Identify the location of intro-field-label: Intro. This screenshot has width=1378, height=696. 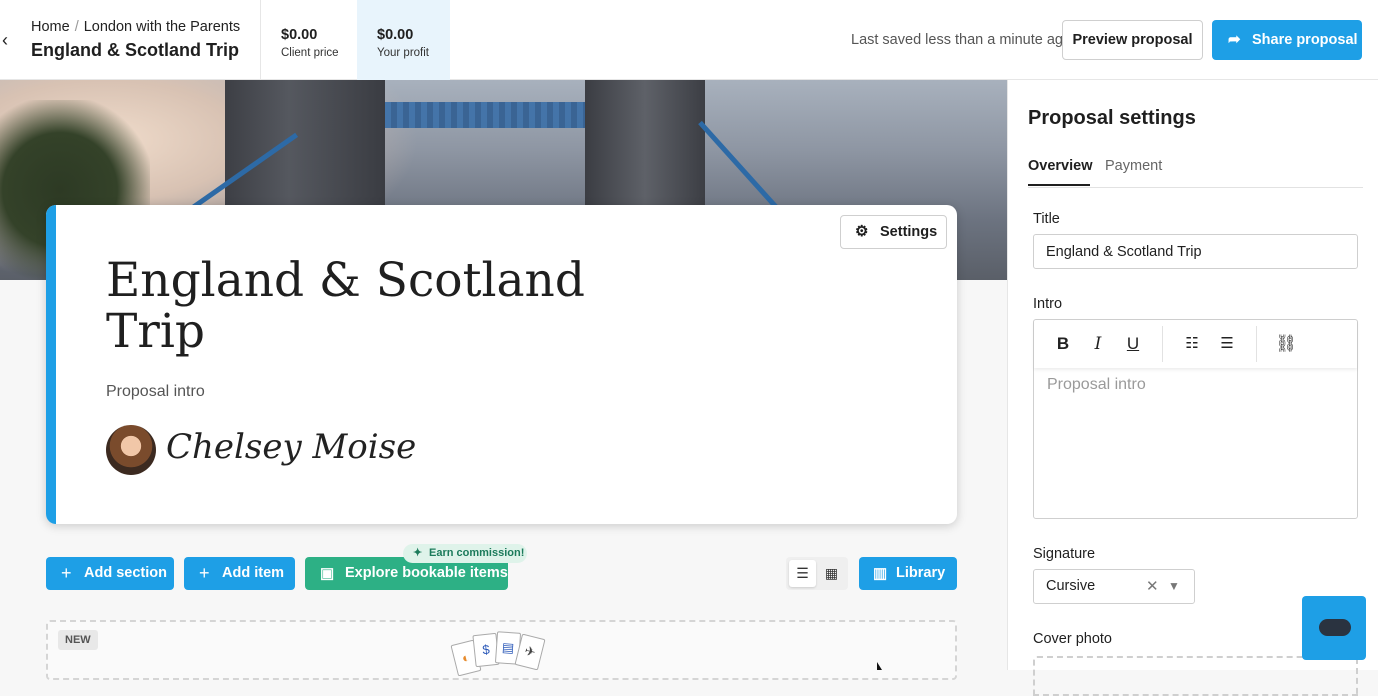
(1048, 304).